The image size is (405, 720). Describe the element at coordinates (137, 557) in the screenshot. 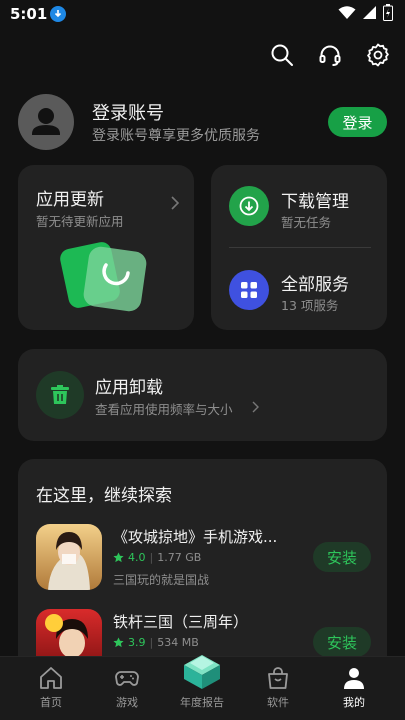

I see `app-rating: 4.0` at that location.